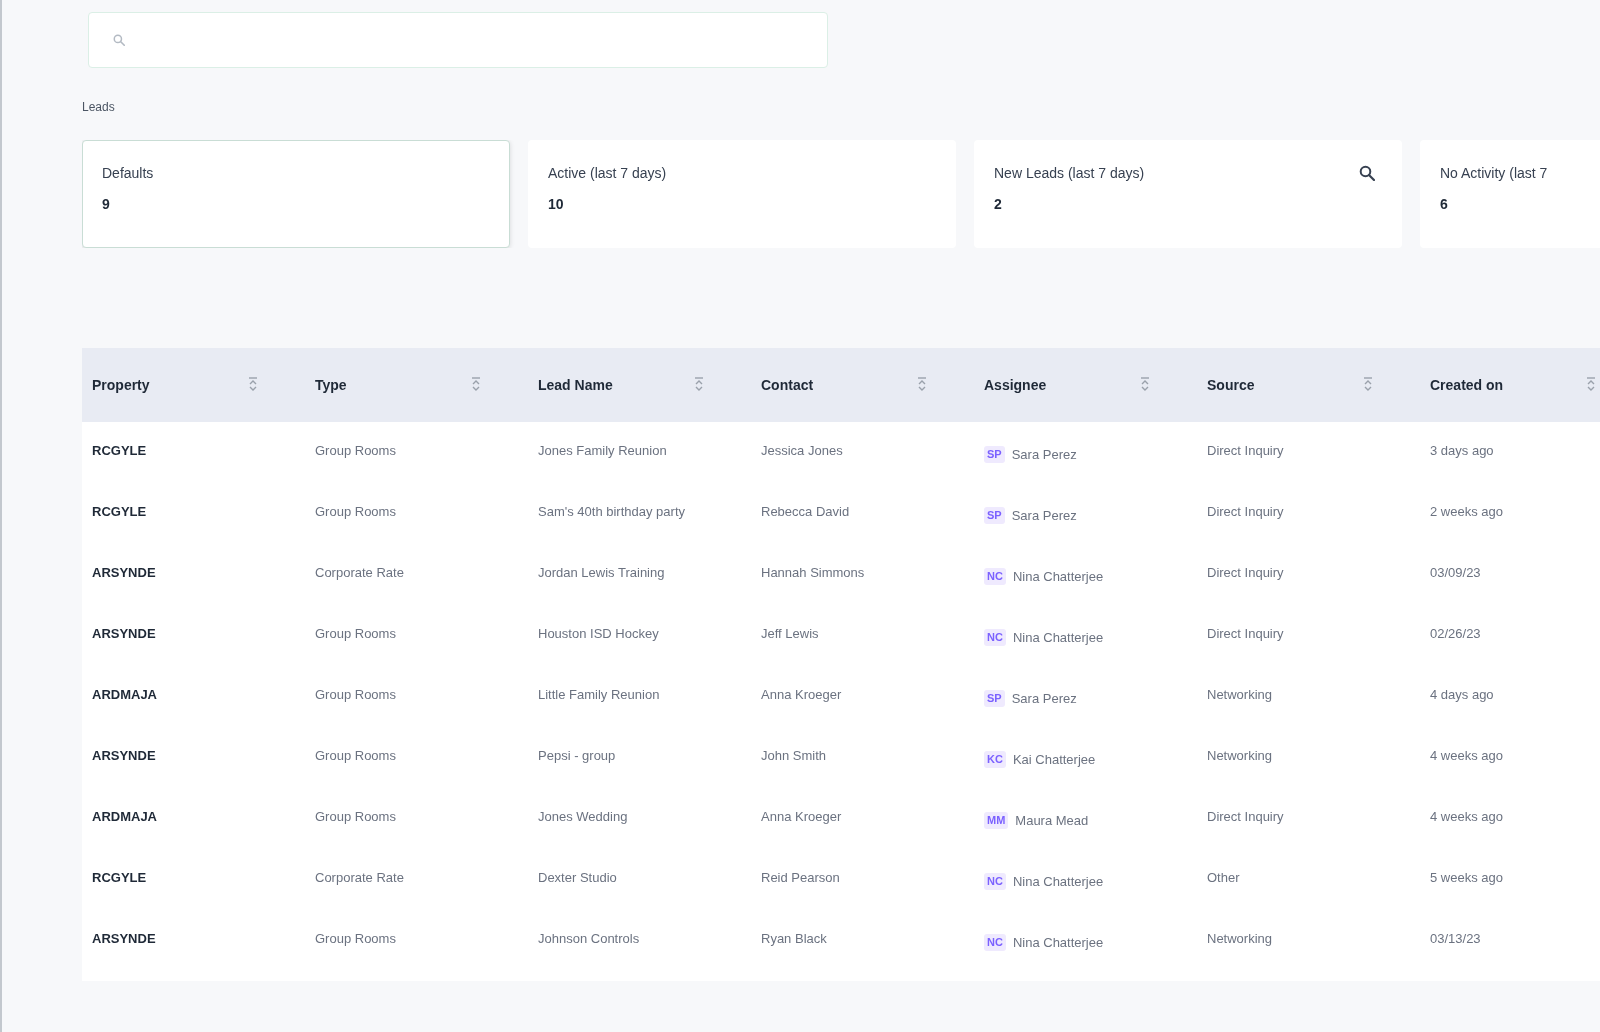 The image size is (1600, 1032). I want to click on filter-card: New Leads (last 7 days) 2, so click(1188, 194).